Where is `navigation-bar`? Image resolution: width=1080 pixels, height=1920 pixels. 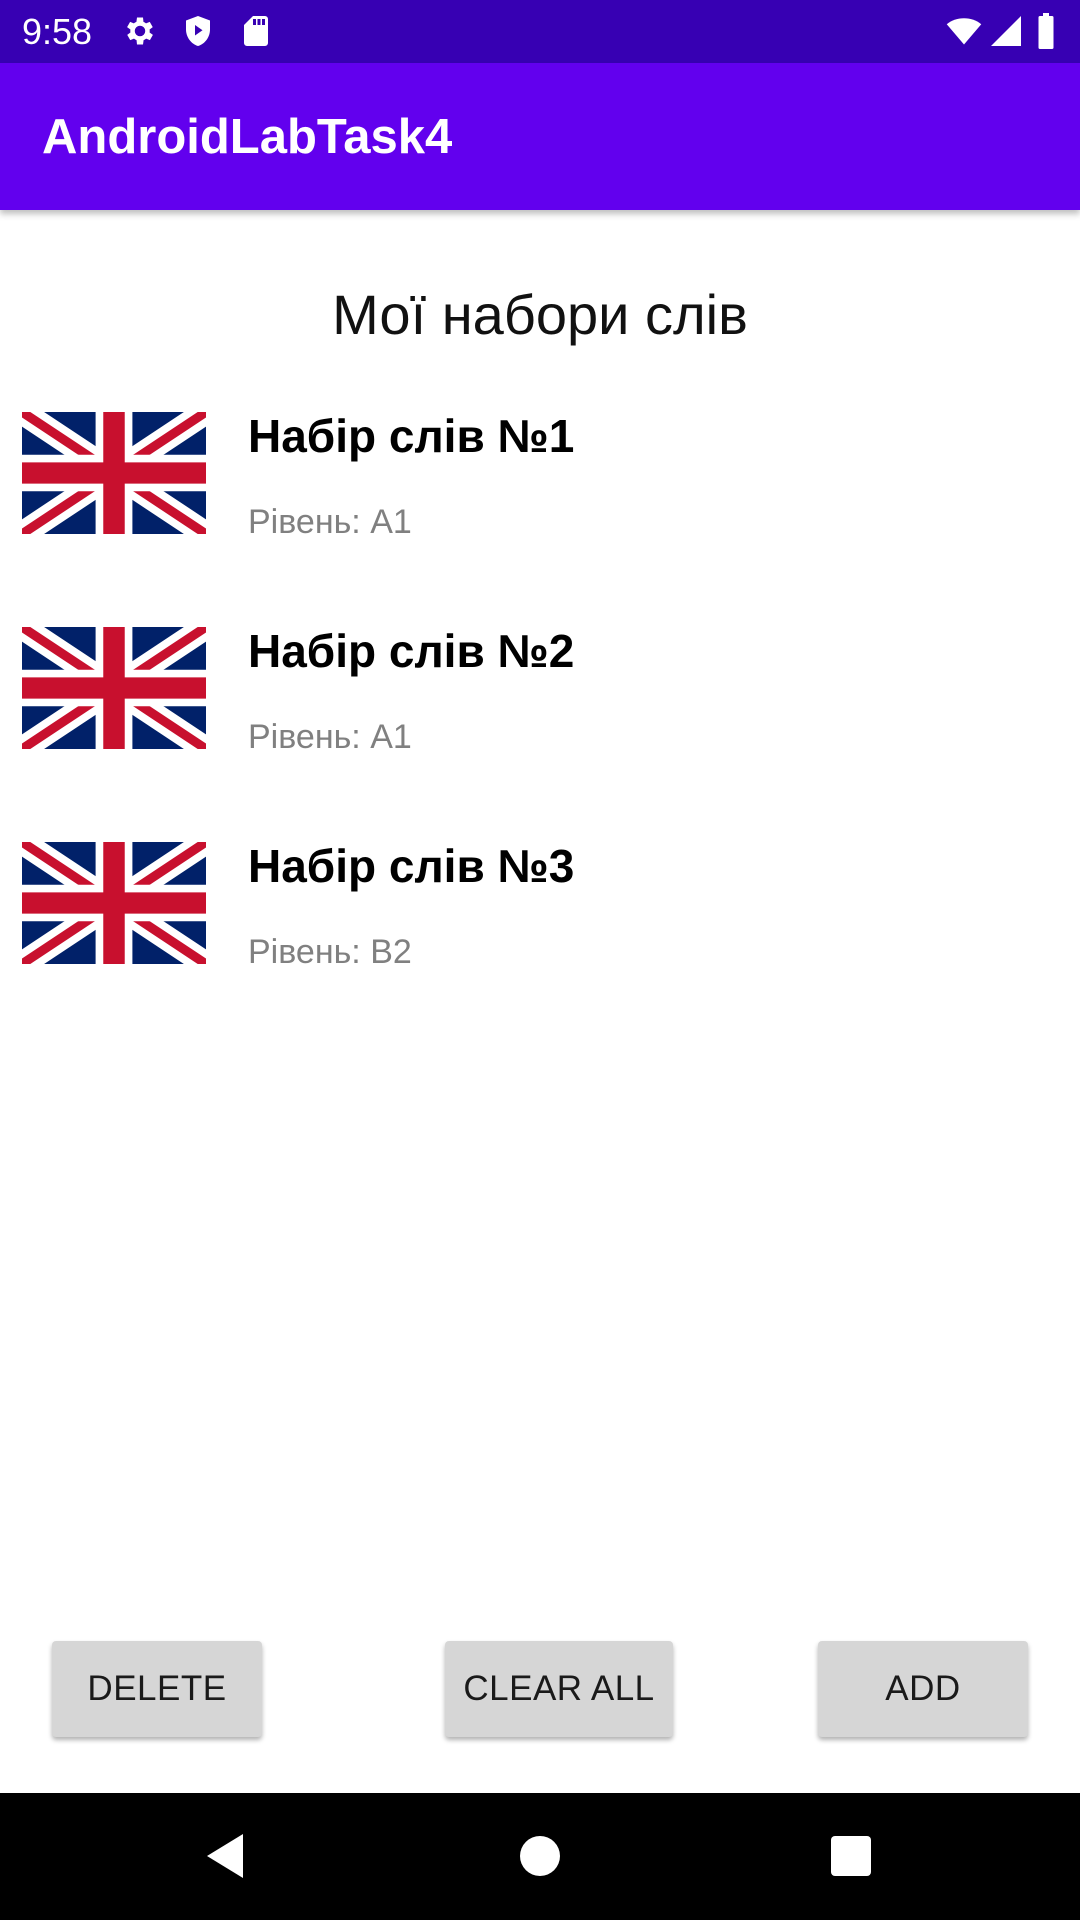 navigation-bar is located at coordinates (540, 1856).